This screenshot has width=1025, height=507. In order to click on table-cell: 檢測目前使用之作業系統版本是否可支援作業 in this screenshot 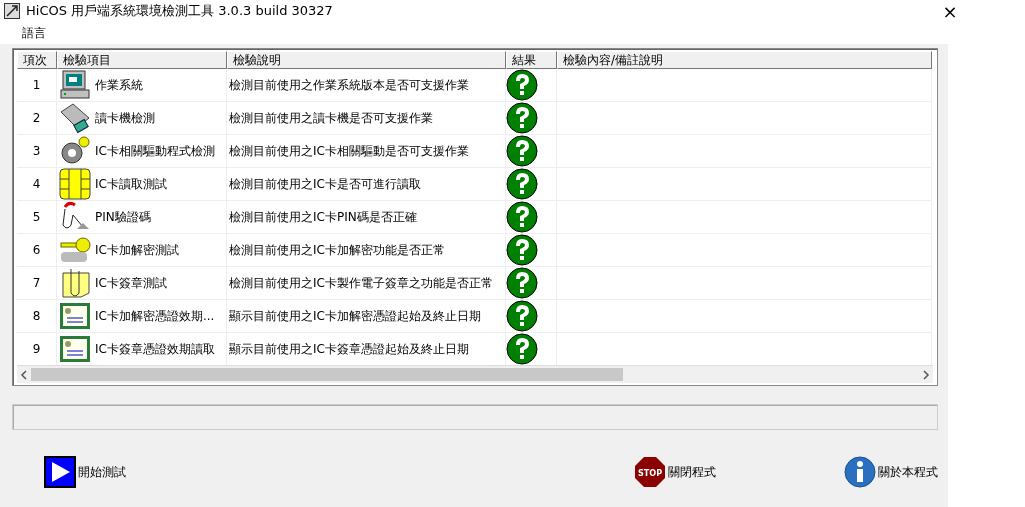, I will do `click(366, 85)`.